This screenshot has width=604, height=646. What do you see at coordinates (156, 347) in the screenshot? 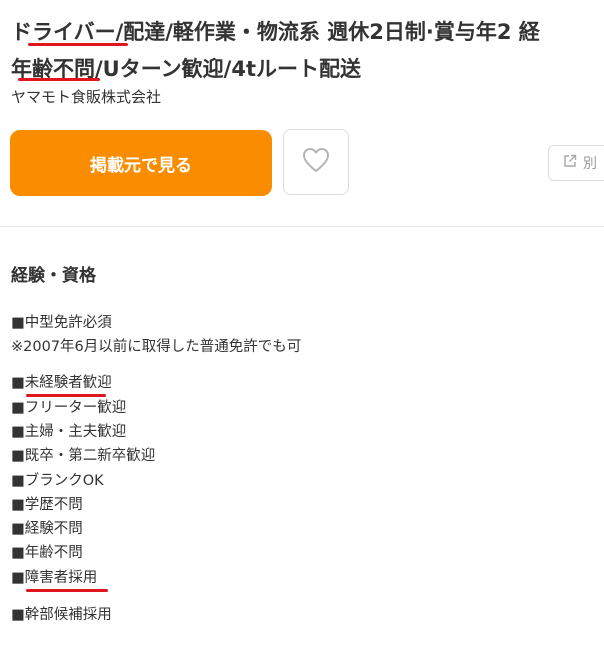
I see `list-item: ※2007年6月以前に取得した普通免許でも可` at bounding box center [156, 347].